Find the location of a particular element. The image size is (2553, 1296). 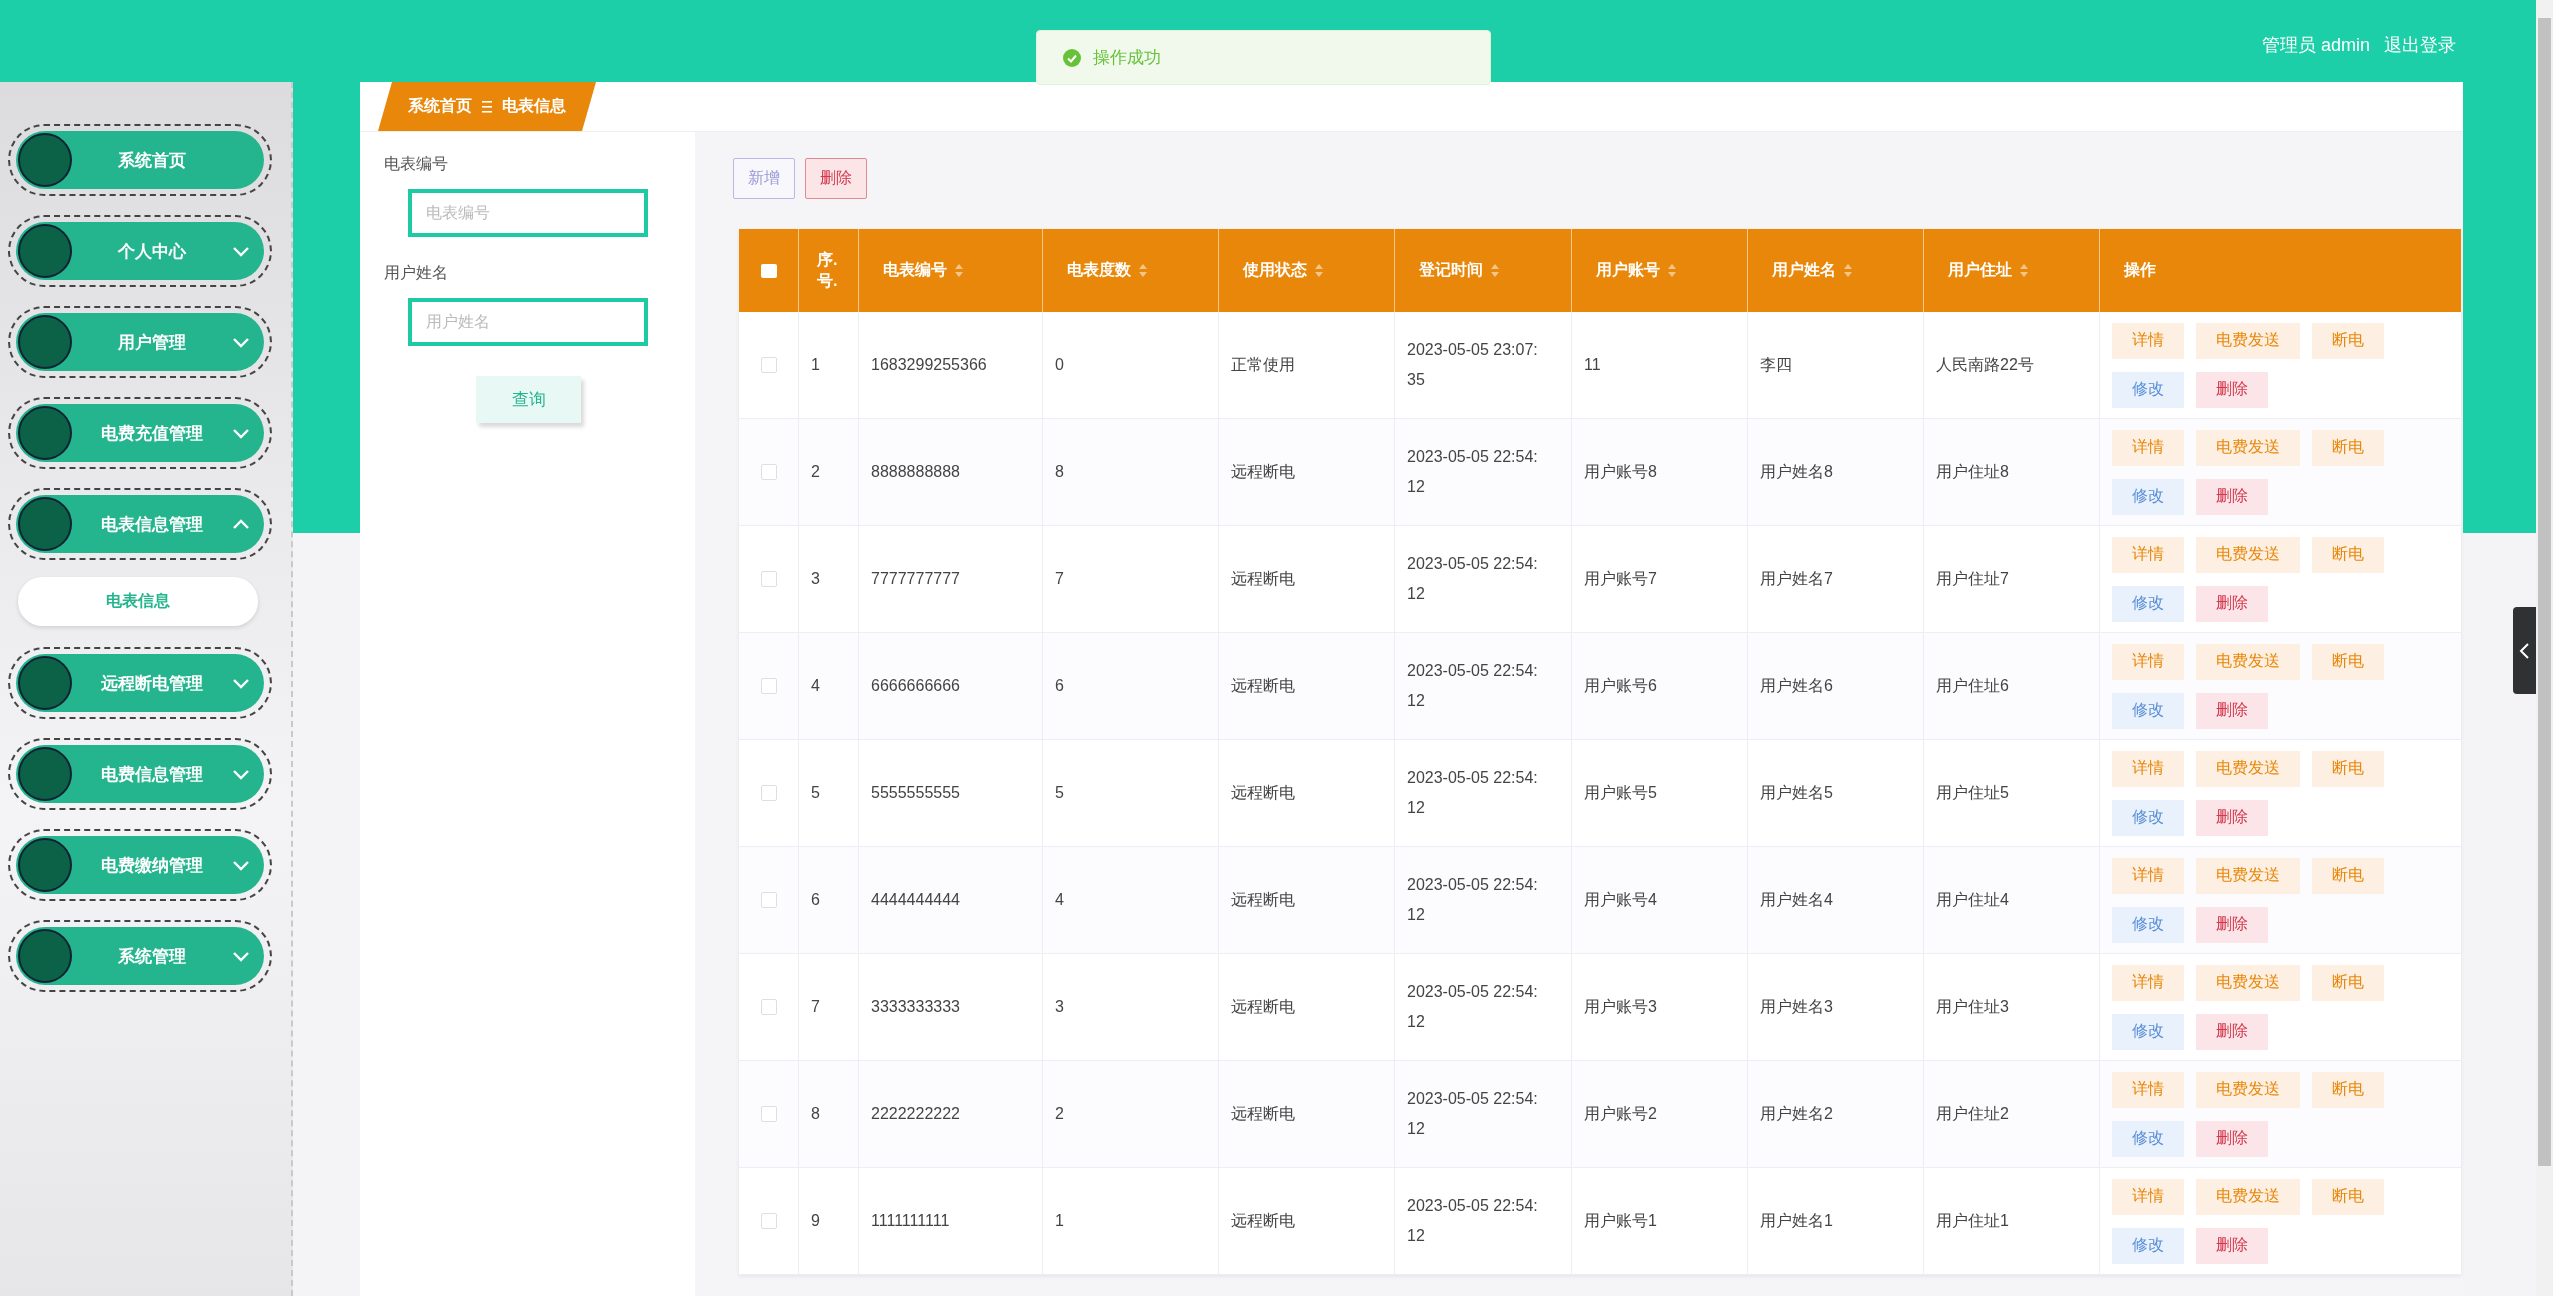

menu-item: 电费信息管理 is located at coordinates (140, 774).